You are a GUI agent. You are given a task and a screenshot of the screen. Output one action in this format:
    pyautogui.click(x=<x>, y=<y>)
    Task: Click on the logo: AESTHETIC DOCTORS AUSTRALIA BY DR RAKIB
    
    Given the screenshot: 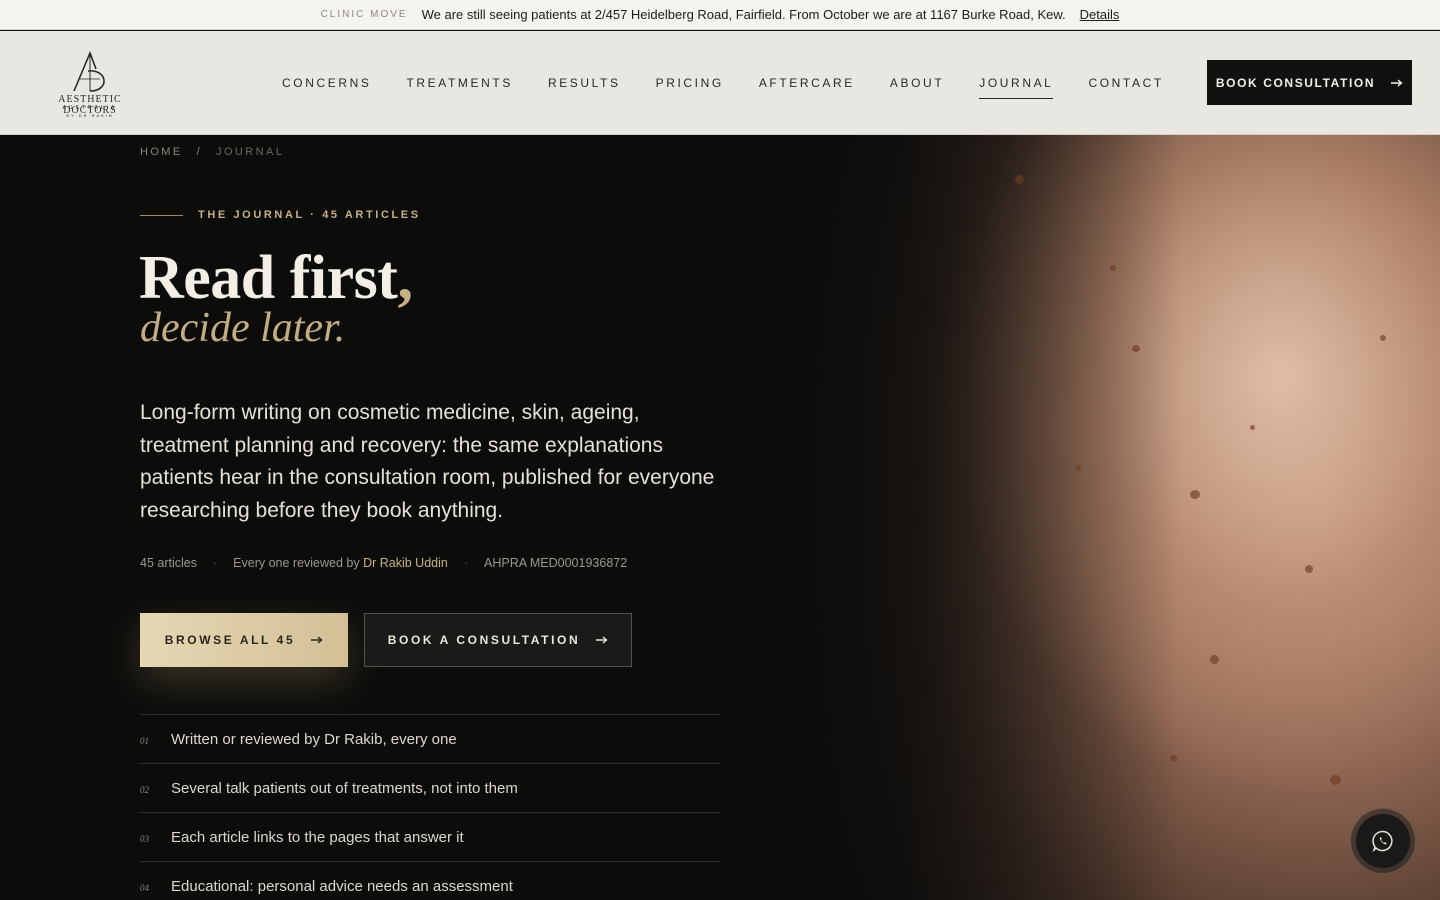 What is the action you would take?
    pyautogui.click(x=90, y=84)
    